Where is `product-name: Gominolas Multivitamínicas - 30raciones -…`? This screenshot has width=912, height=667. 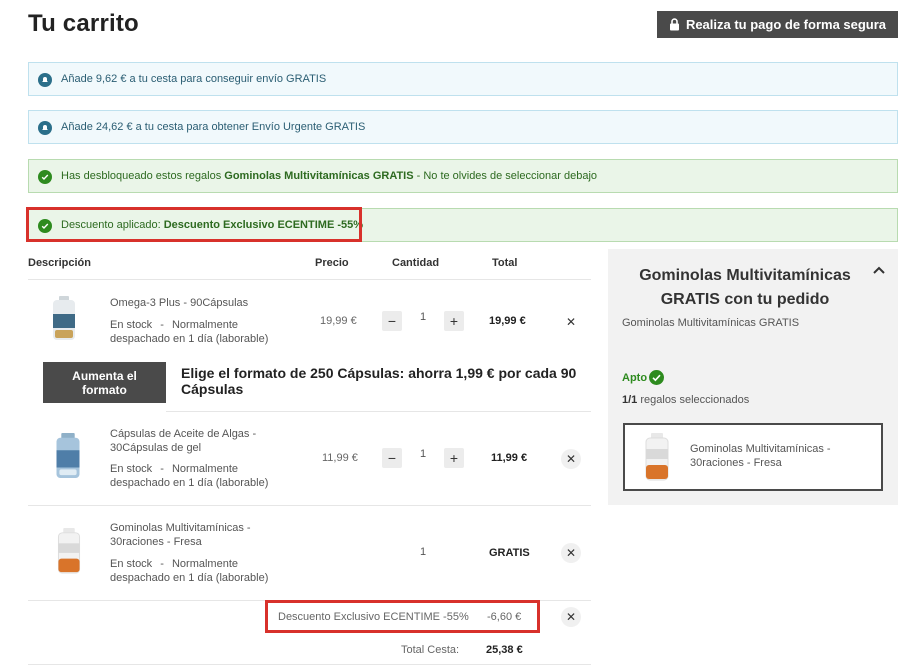 product-name: Gominolas Multivitamínicas - 30raciones -… is located at coordinates (180, 535).